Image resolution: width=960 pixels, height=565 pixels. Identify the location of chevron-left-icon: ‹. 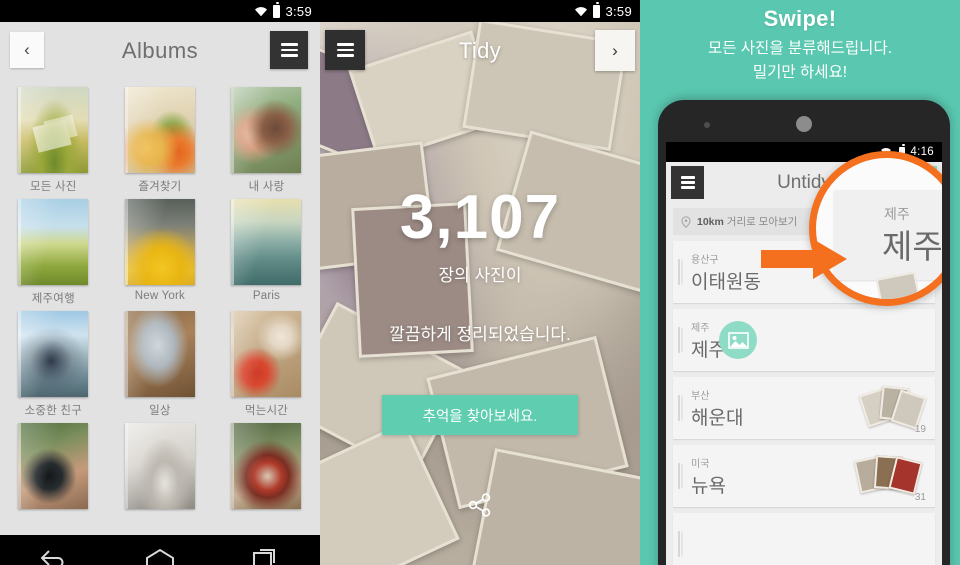
(27, 49).